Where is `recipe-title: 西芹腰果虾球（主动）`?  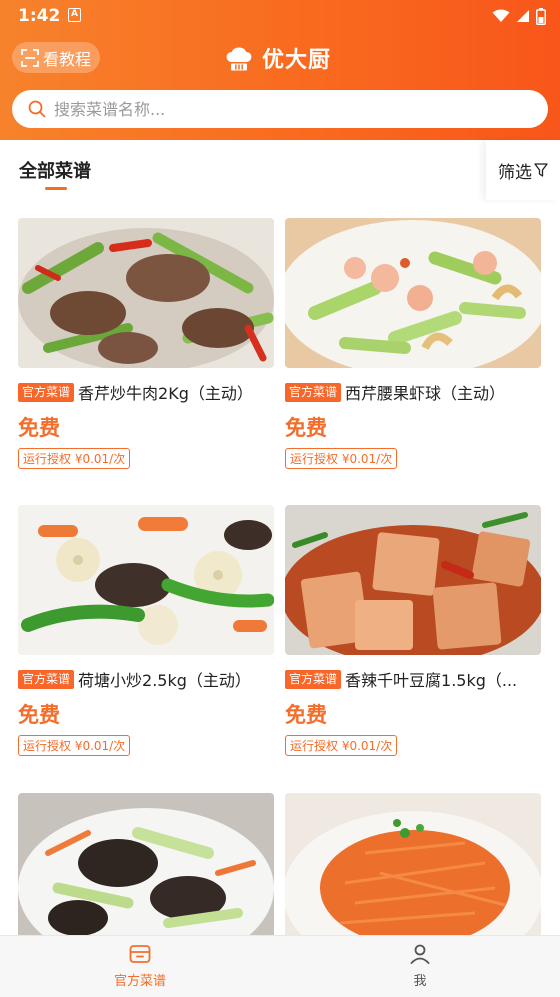 recipe-title: 西芹腰果虾球（主动） is located at coordinates (425, 393).